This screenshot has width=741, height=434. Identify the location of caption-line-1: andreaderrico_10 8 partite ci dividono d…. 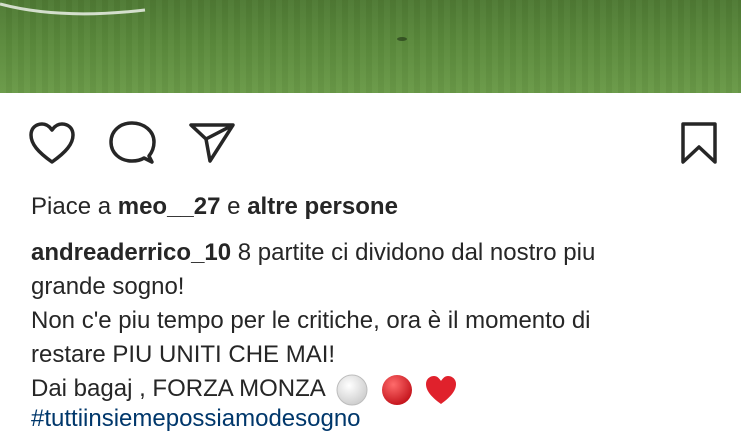
(381, 253).